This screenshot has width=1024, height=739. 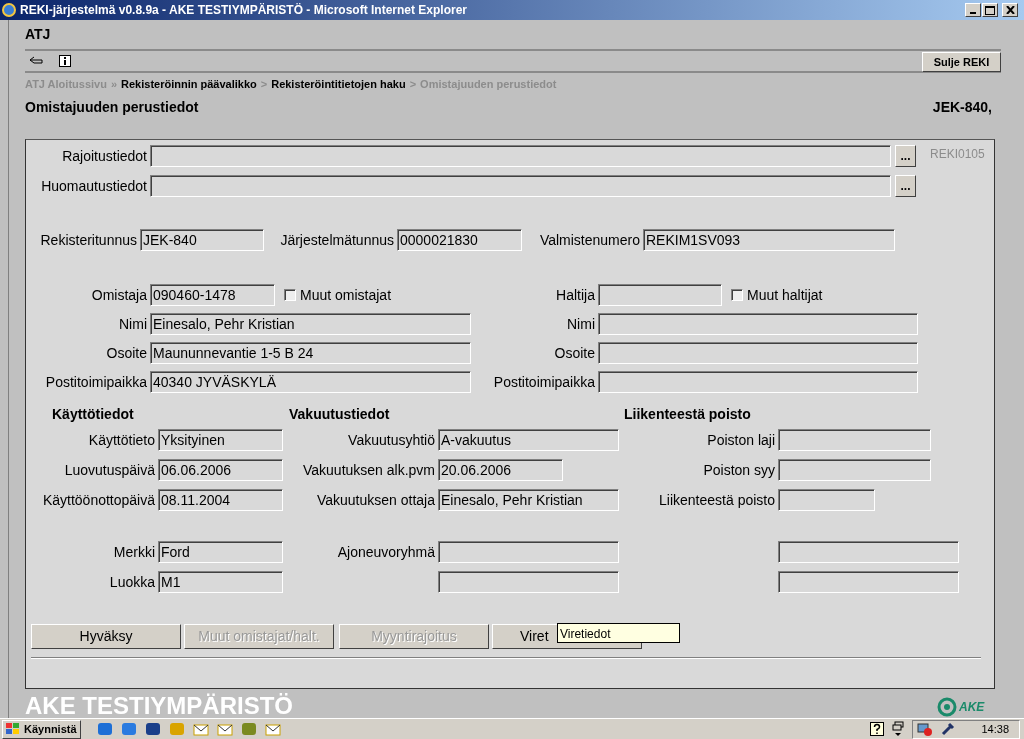 I want to click on window-title: REKI-järjestelmä v0.8.9a - AKE TESTIYMPÄRISTÖ - Microsoft Internet Explorer, so click(x=243, y=10).